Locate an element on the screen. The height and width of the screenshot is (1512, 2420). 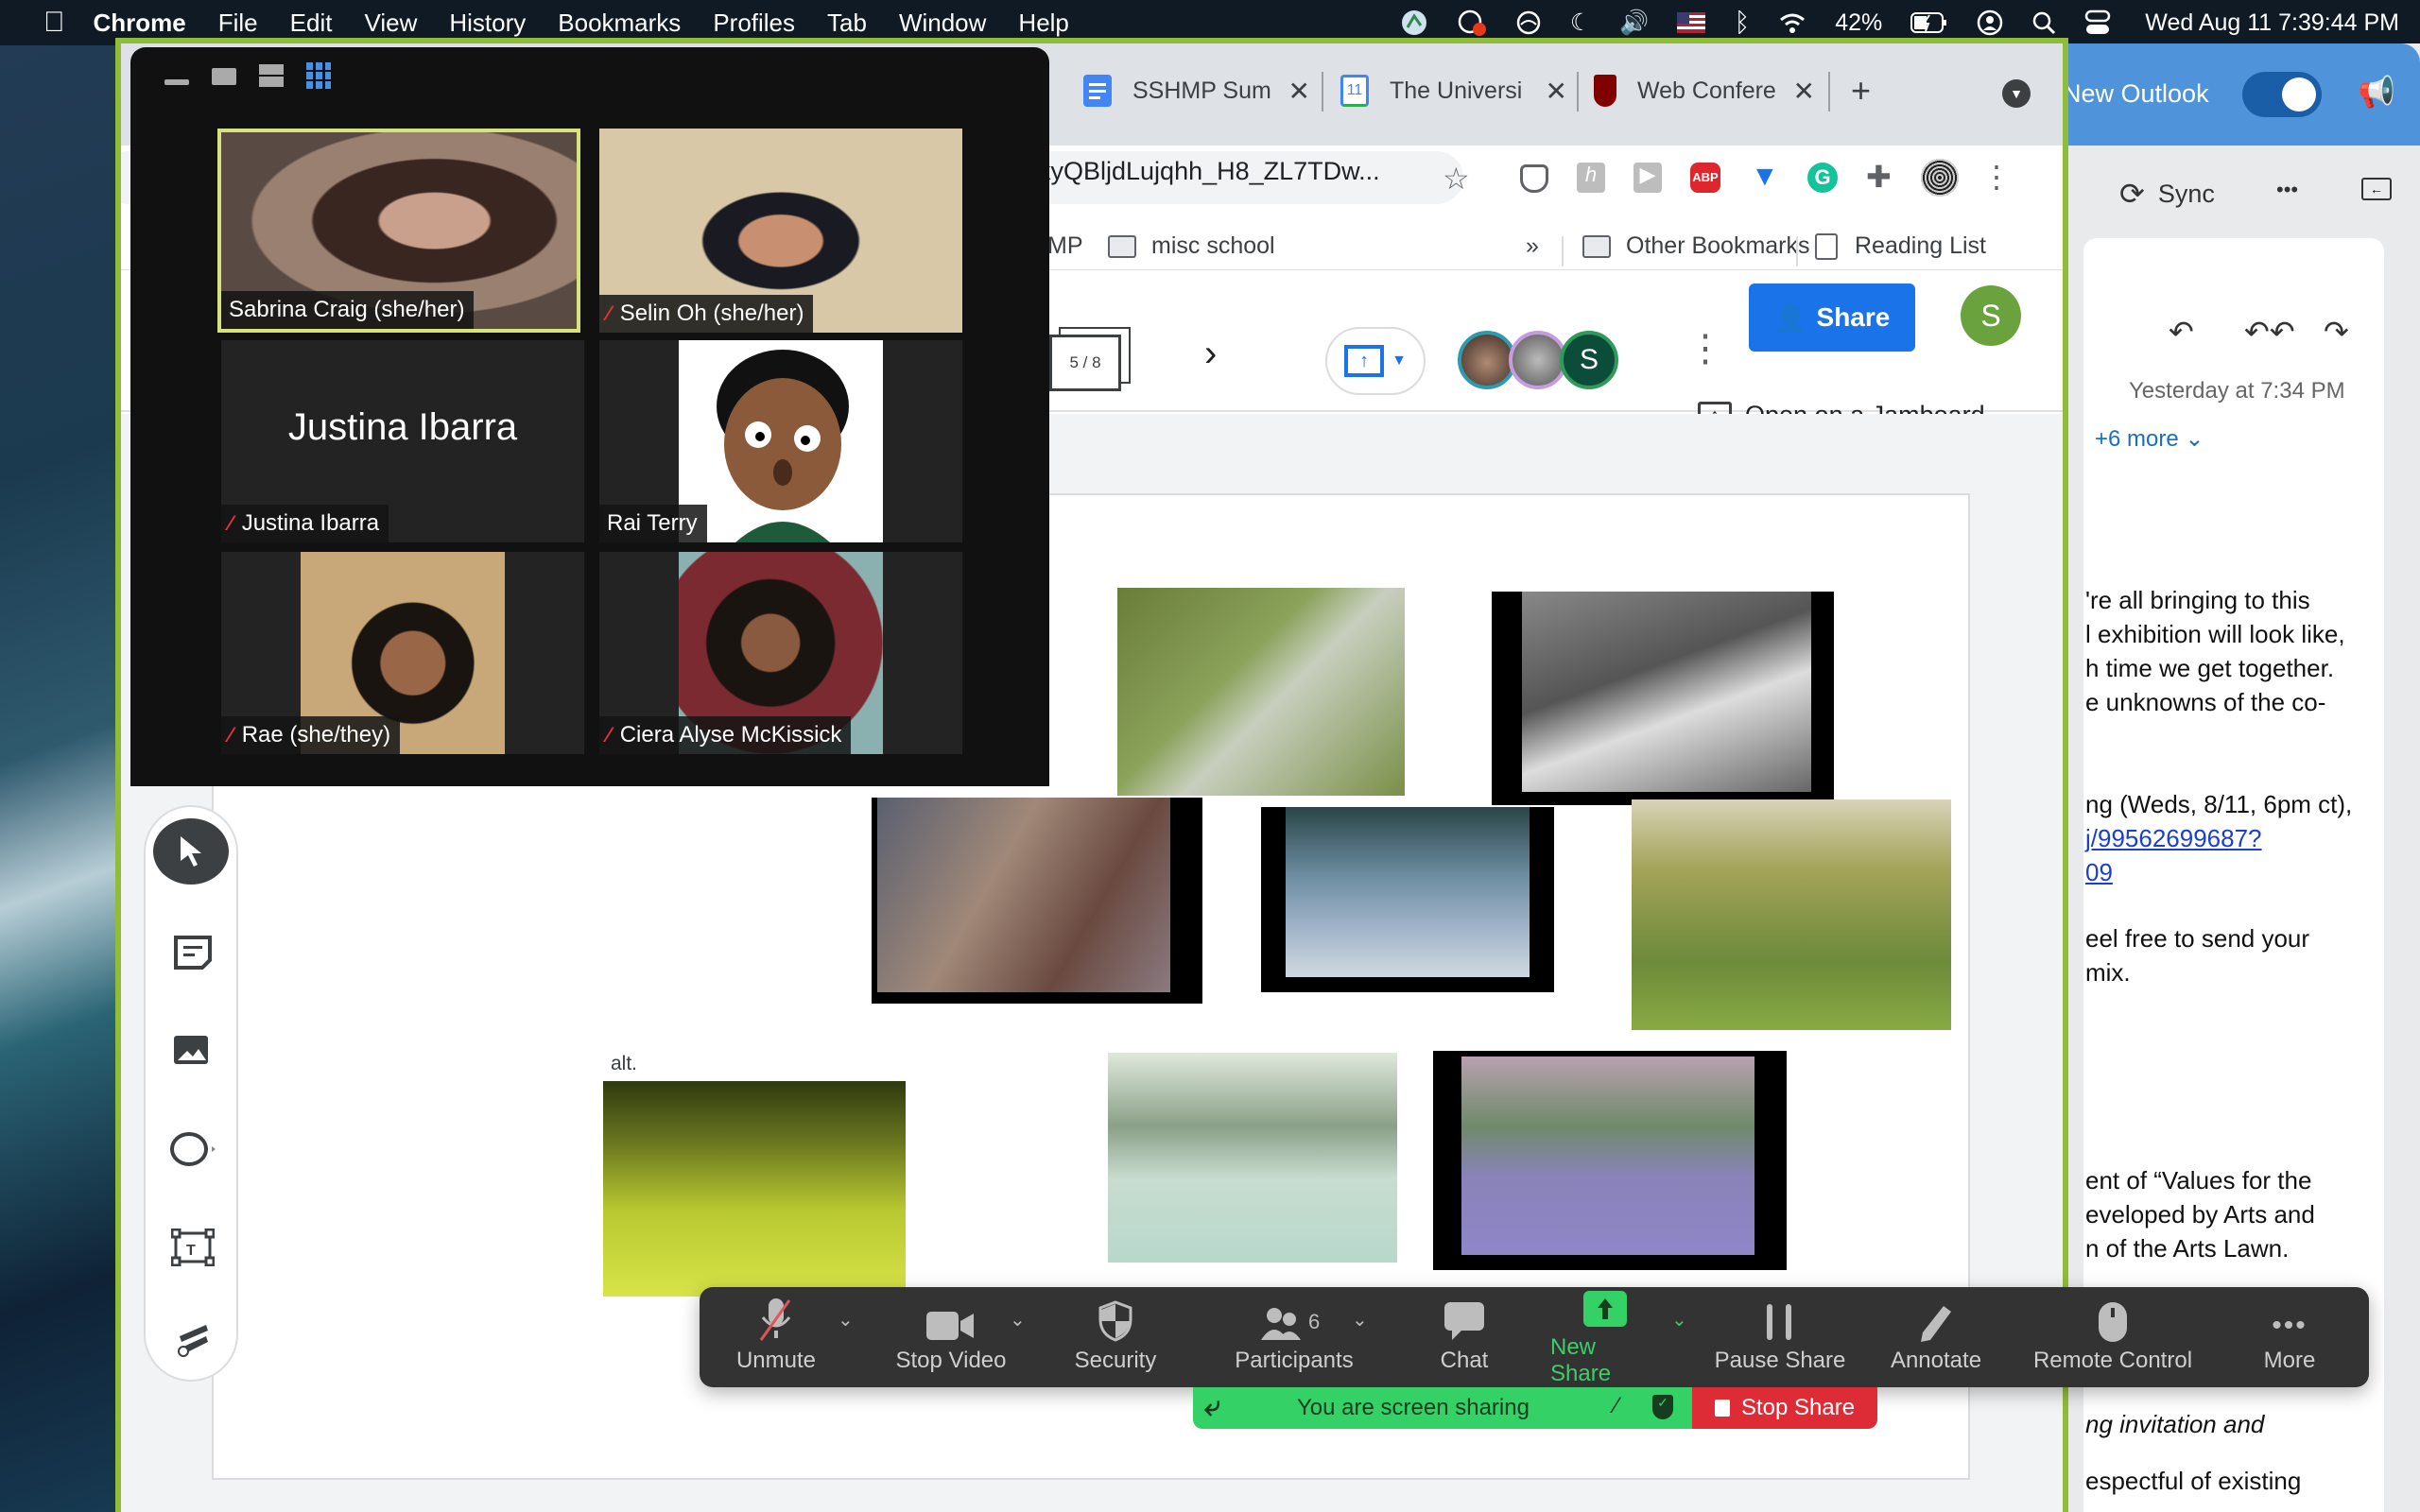
menu-history: History is located at coordinates (487, 23).